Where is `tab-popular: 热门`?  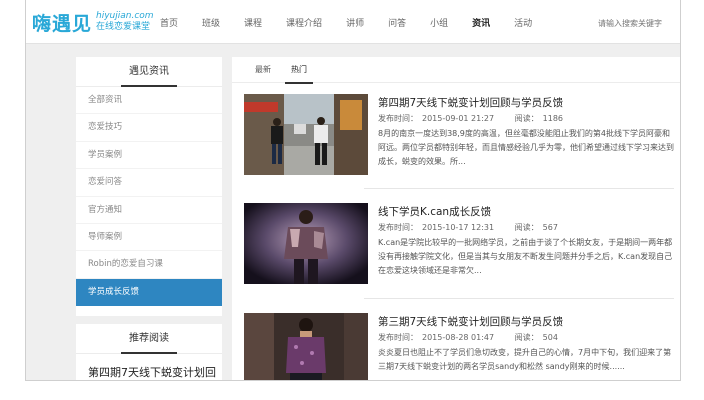
tab-popular: 热门 is located at coordinates (299, 70).